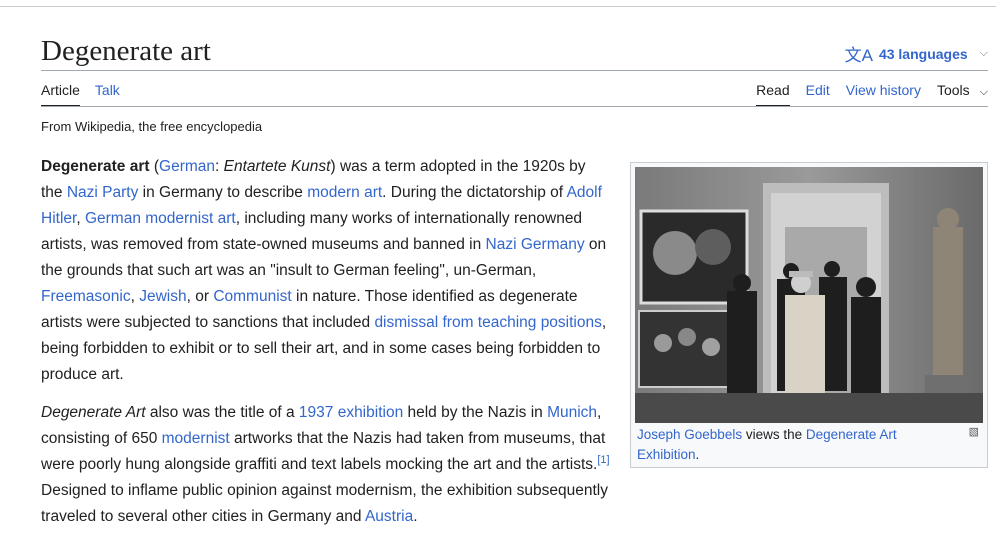 This screenshot has height=546, width=996. I want to click on link-joseph-goebbels: Joseph Goebbels, so click(689, 434).